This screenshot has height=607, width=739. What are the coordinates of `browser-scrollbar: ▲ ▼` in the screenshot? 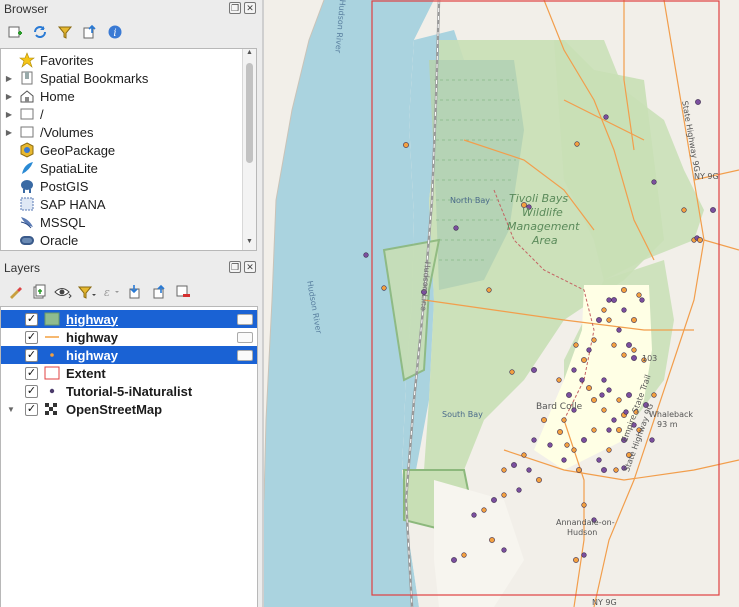 It's located at (249, 149).